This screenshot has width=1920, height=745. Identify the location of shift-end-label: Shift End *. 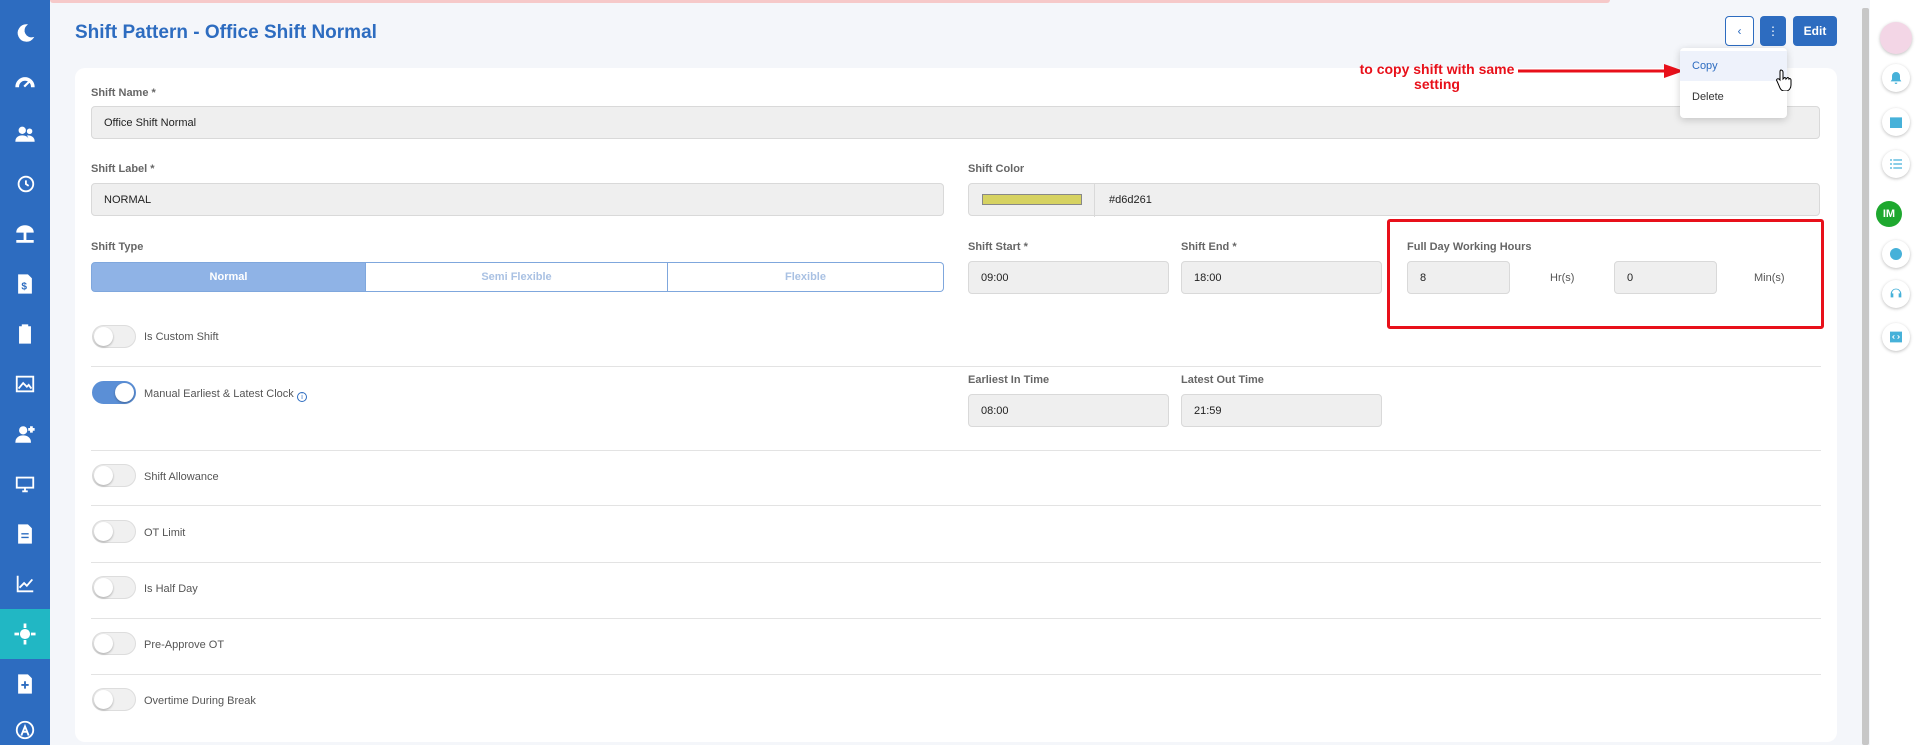
(1209, 247).